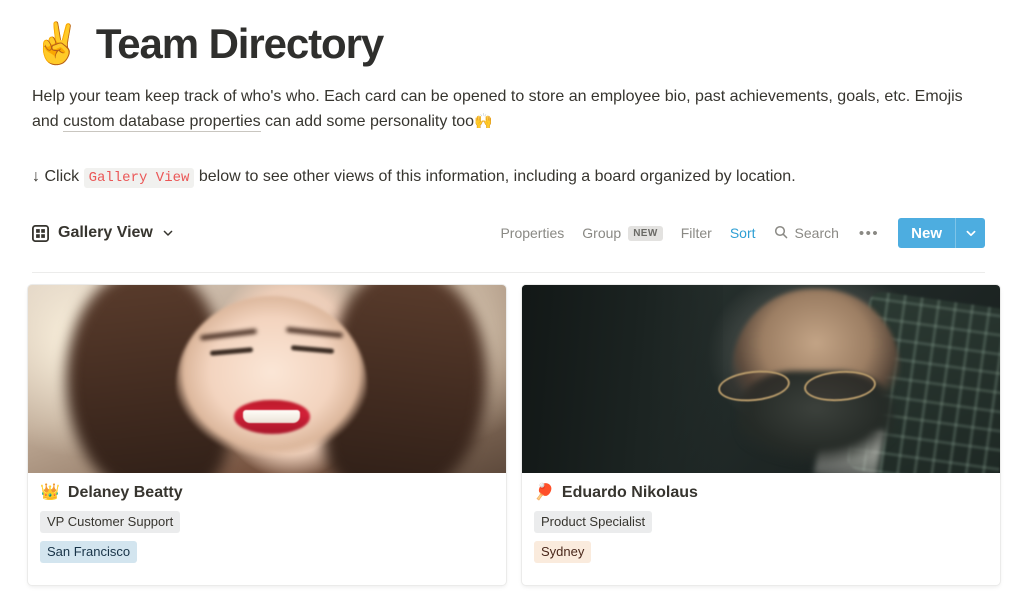 The height and width of the screenshot is (604, 1017). I want to click on page-title: Team Directory, so click(239, 43).